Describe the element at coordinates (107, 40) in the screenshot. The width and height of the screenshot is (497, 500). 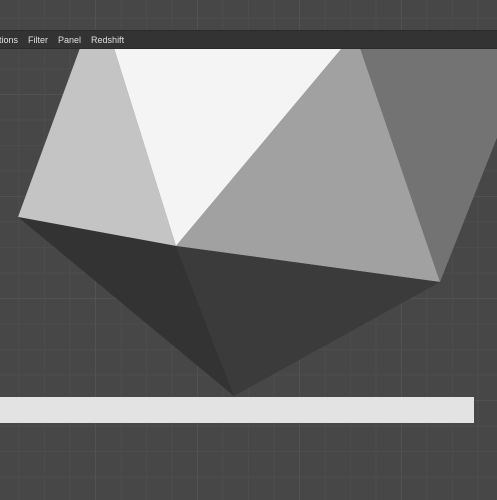
I see `menu-item-redshift: Redshift` at that location.